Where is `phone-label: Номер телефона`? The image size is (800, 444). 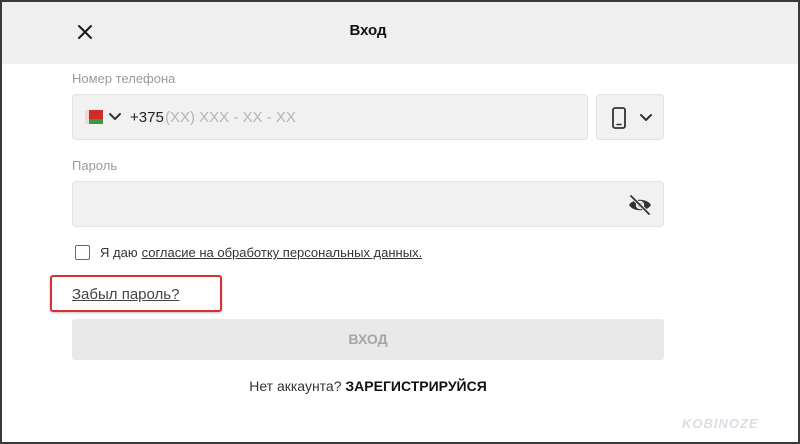
phone-label: Номер телефона is located at coordinates (124, 78).